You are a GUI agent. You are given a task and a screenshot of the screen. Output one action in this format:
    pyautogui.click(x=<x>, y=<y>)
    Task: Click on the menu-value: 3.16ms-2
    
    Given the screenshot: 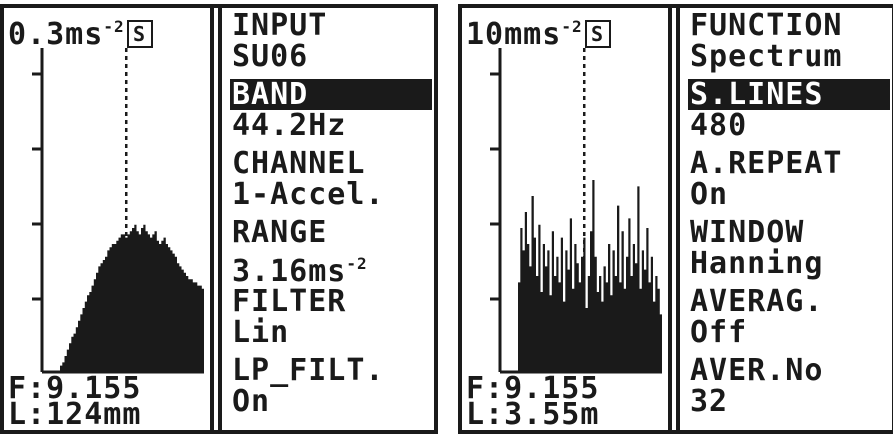 What is the action you would take?
    pyautogui.click(x=332, y=267)
    